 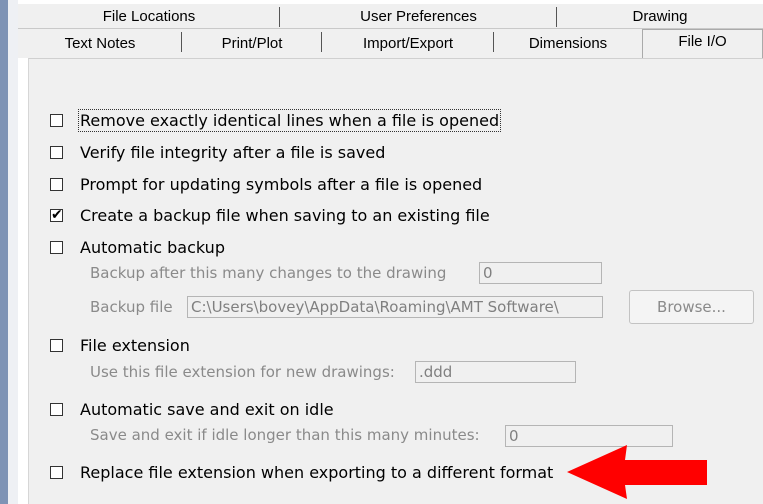 I want to click on tab-label: File Locations, so click(x=149, y=16).